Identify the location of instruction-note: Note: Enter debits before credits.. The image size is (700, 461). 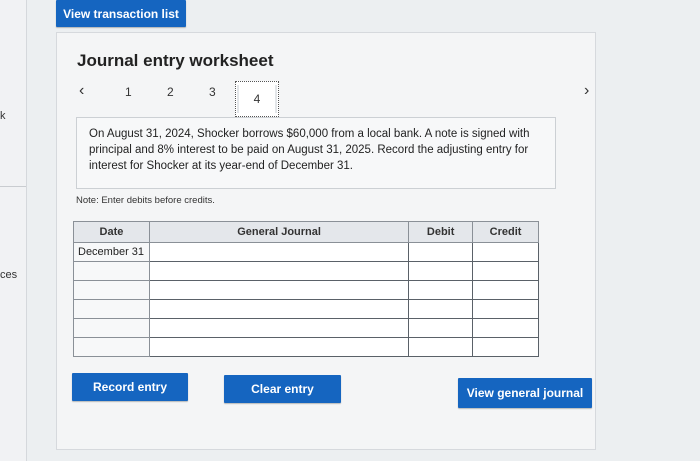
(145, 200).